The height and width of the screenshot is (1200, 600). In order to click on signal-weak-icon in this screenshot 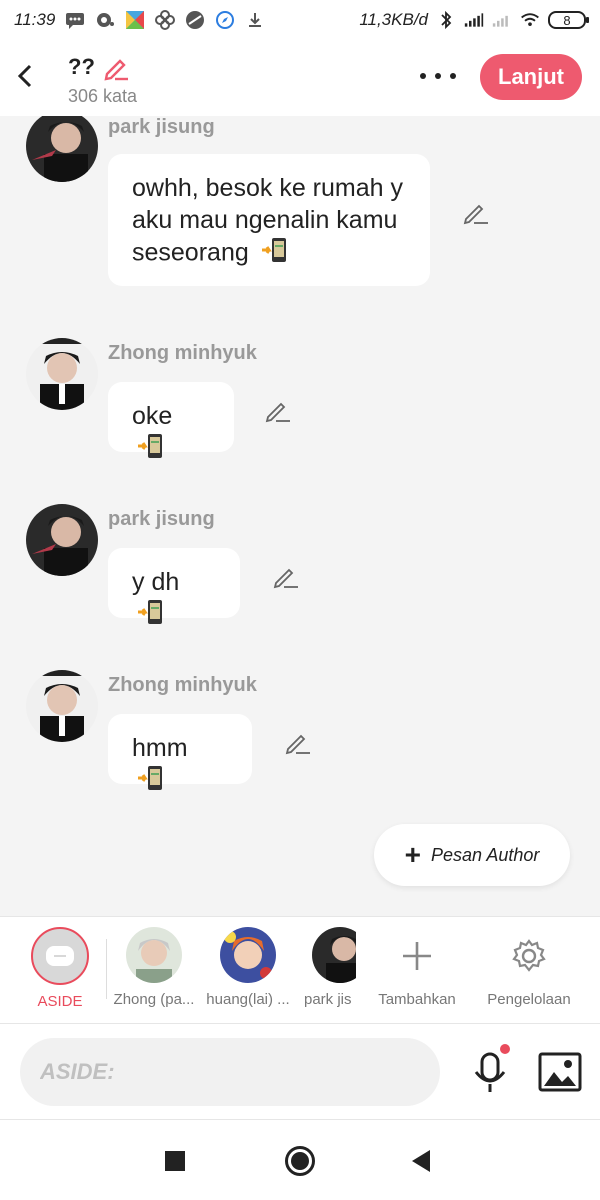, I will do `click(502, 20)`.